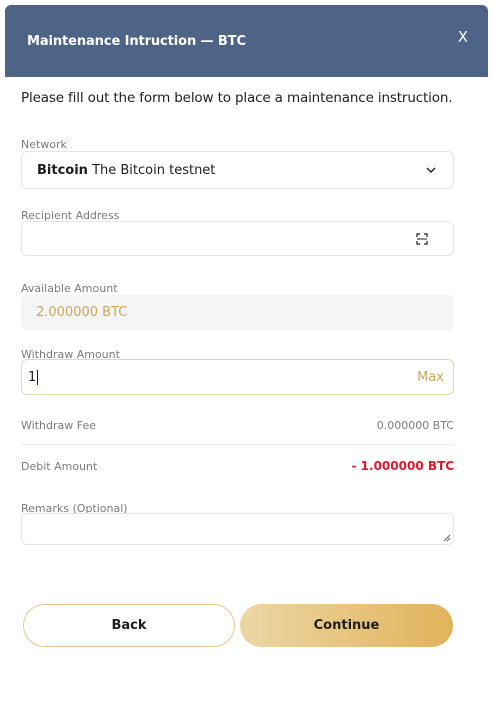 This screenshot has height=704, width=493. I want to click on network-select: Bitcoin The Bitcoin testnet, so click(237, 170).